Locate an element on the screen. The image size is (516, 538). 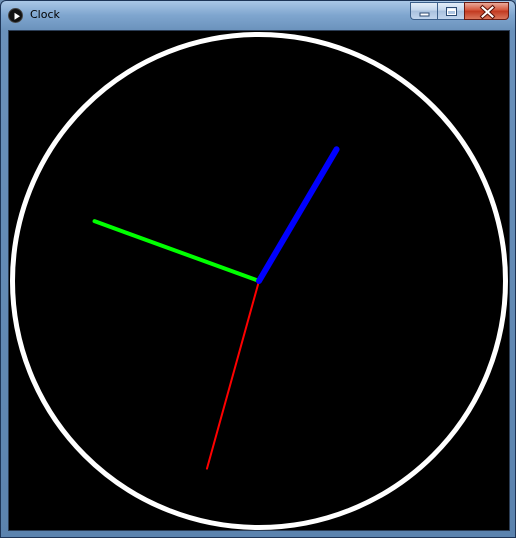
maximize-button is located at coordinates (450, 11).